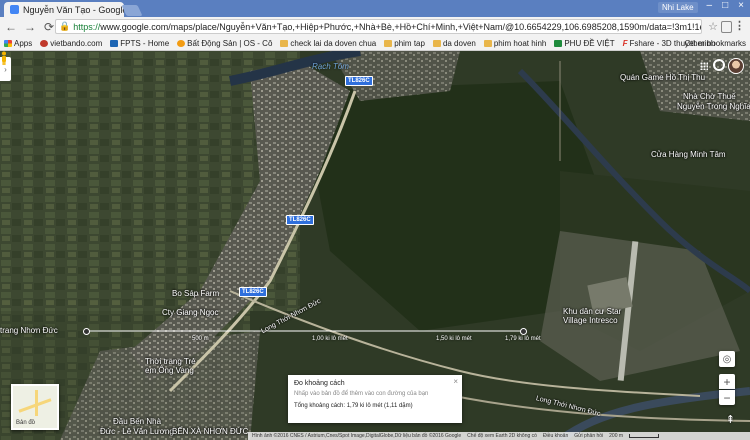  Describe the element at coordinates (644, 436) in the screenshot. I see `scale-bar` at that location.